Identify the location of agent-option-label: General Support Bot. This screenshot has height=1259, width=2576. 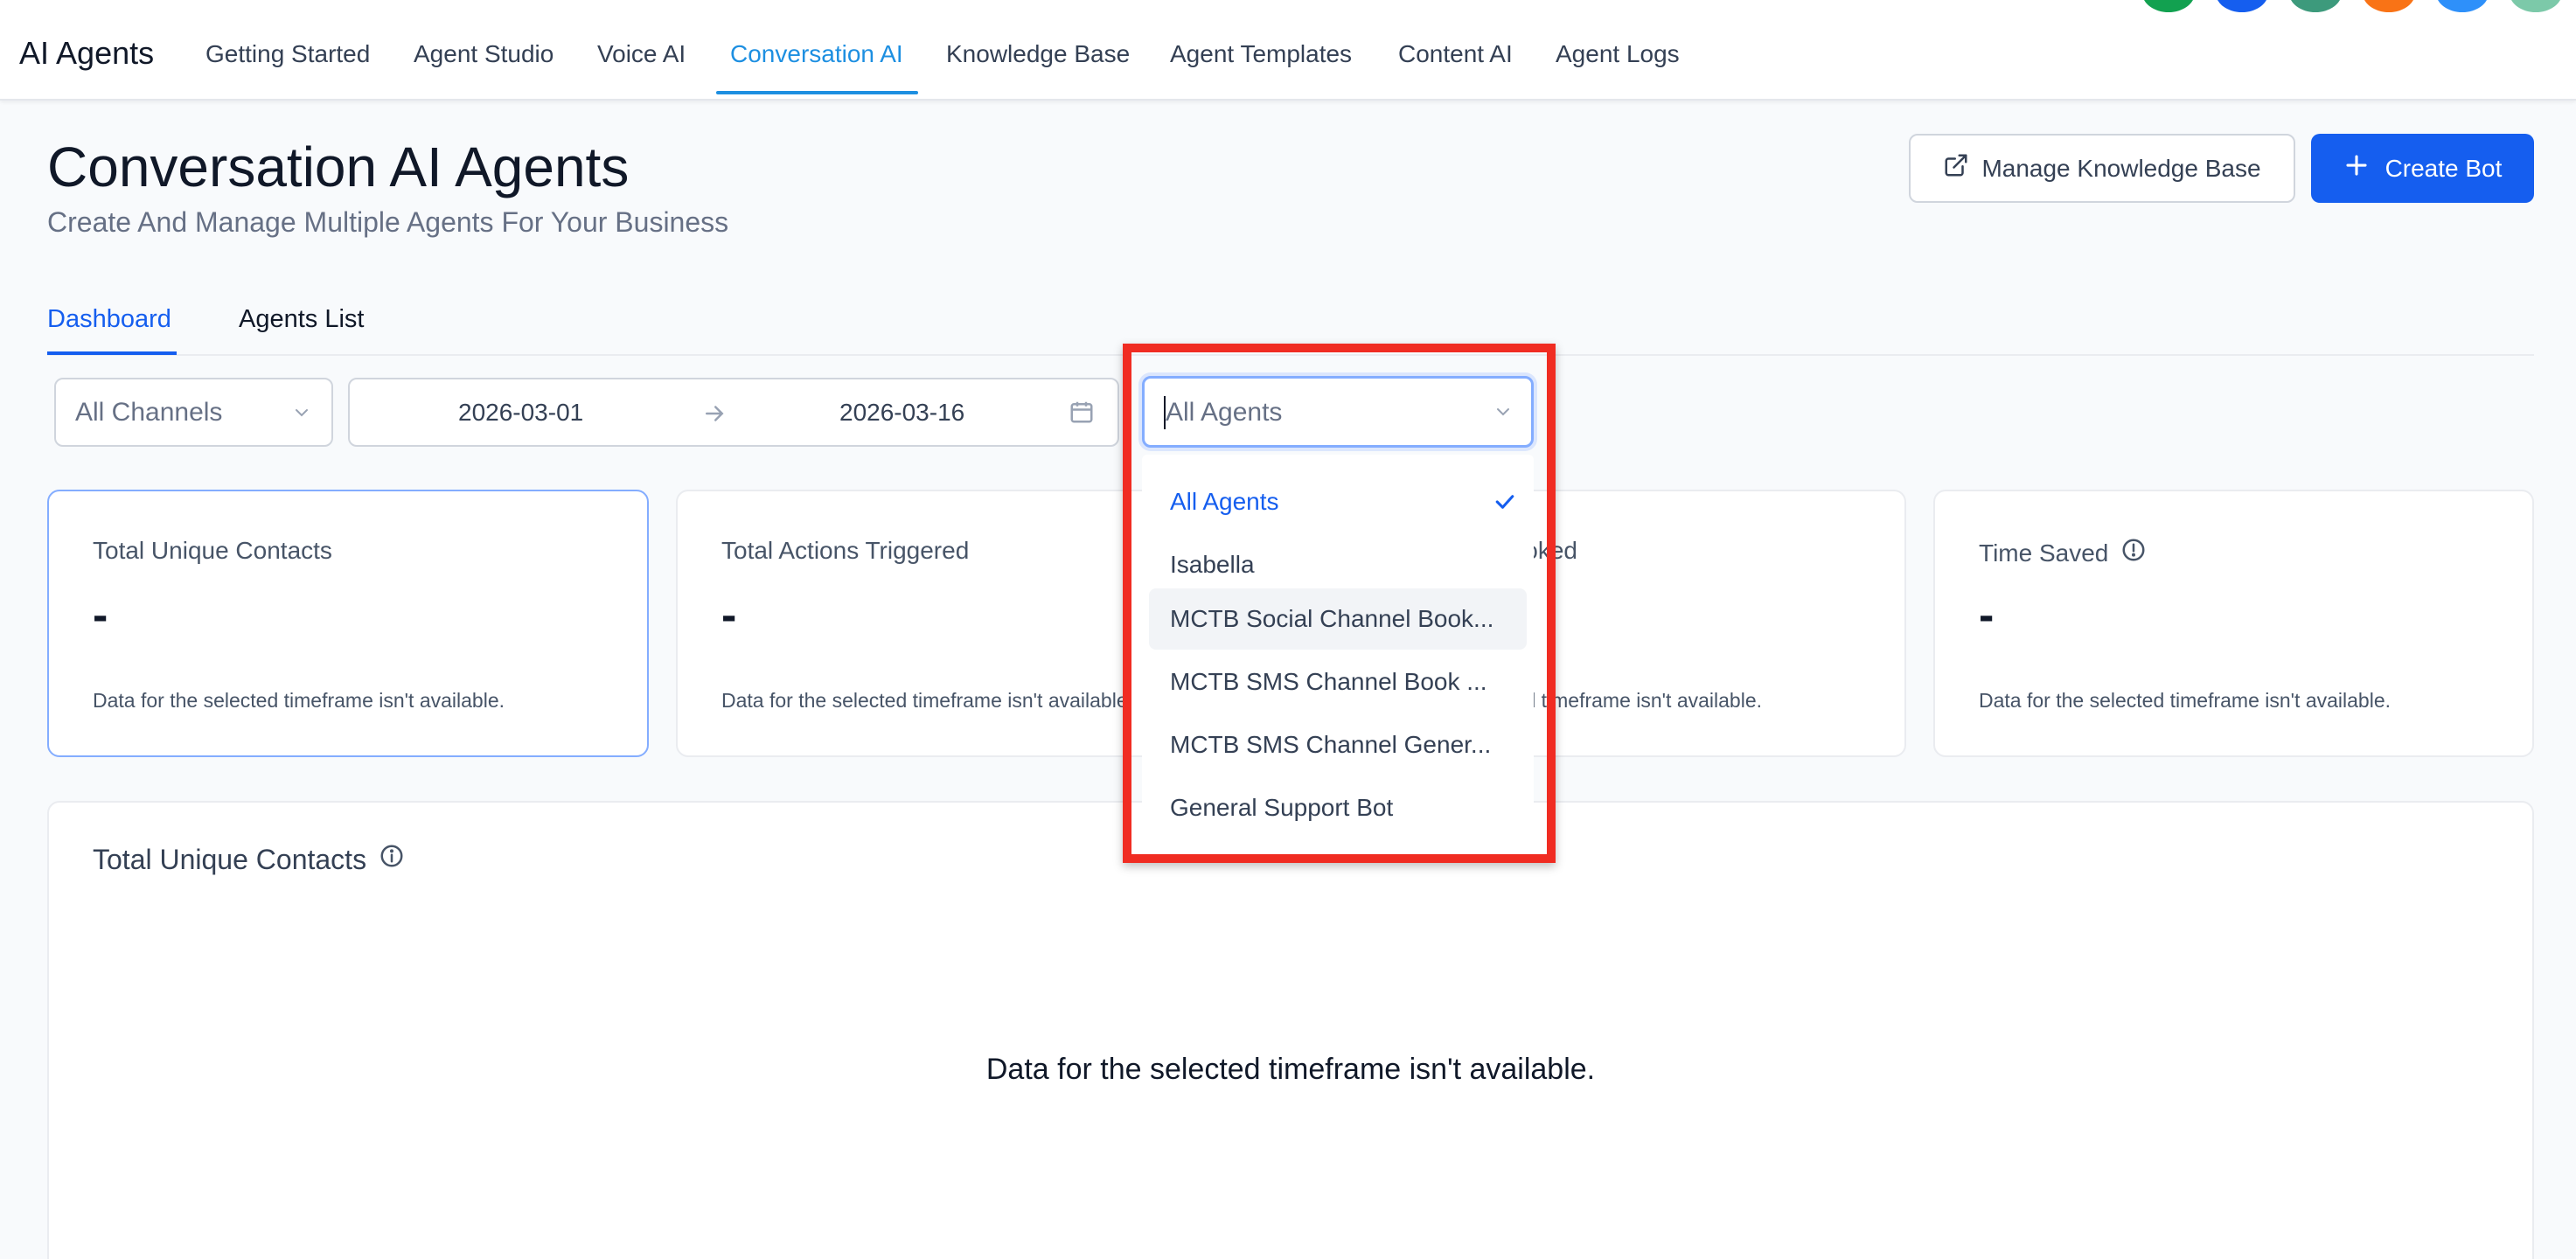
(1282, 808).